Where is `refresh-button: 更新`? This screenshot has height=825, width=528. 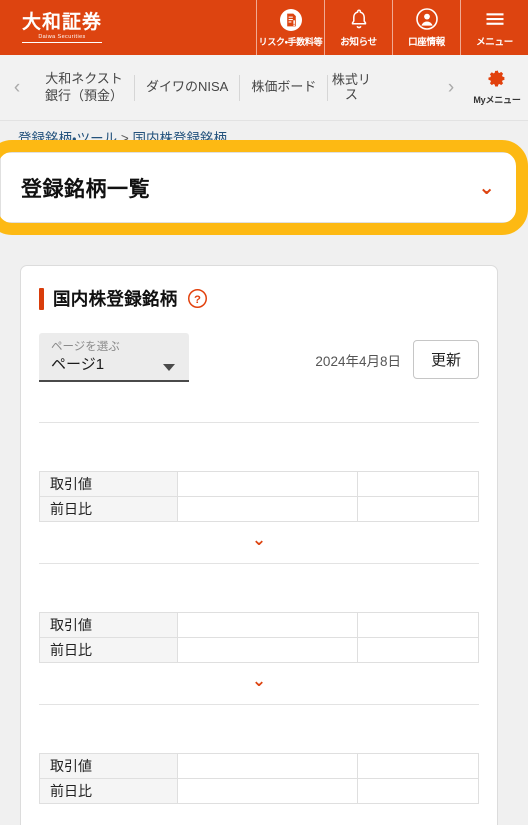 refresh-button: 更新 is located at coordinates (445, 360).